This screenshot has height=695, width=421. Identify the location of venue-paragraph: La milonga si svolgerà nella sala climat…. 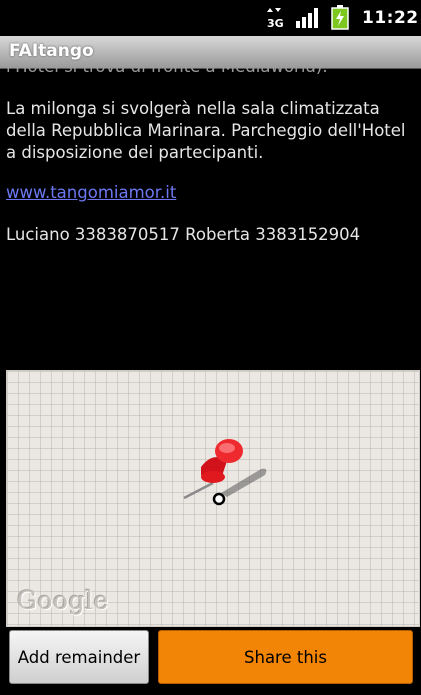
(206, 130).